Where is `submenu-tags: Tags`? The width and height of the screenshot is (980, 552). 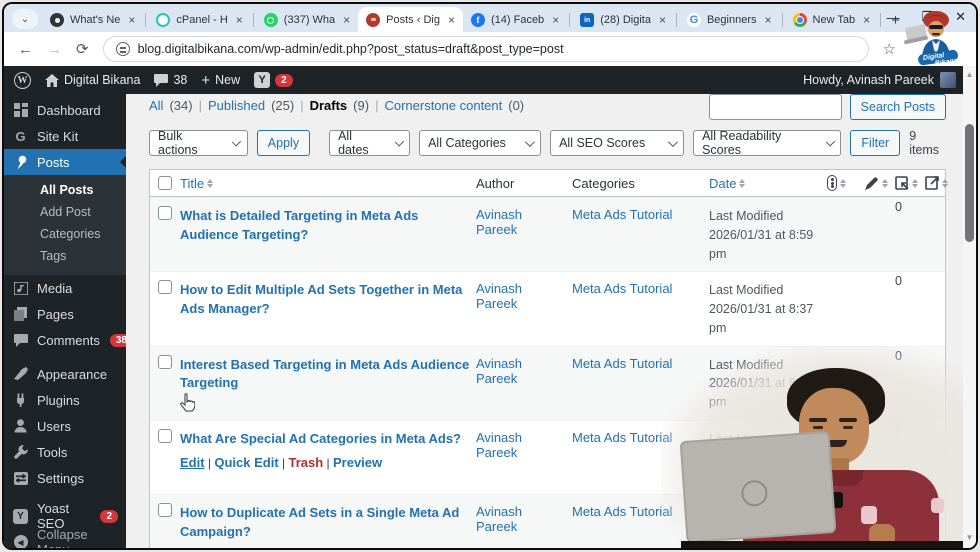
submenu-tags: Tags is located at coordinates (65, 256).